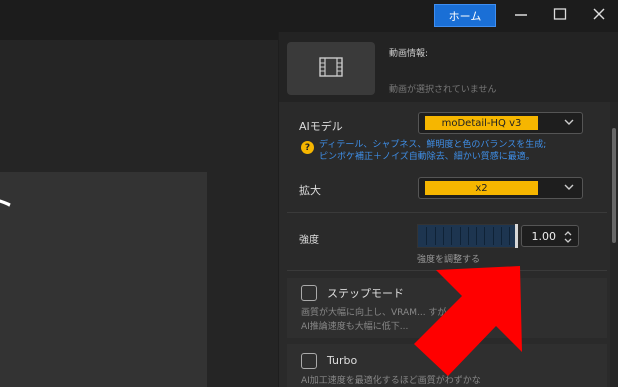  I want to click on strength-slider, so click(467, 236).